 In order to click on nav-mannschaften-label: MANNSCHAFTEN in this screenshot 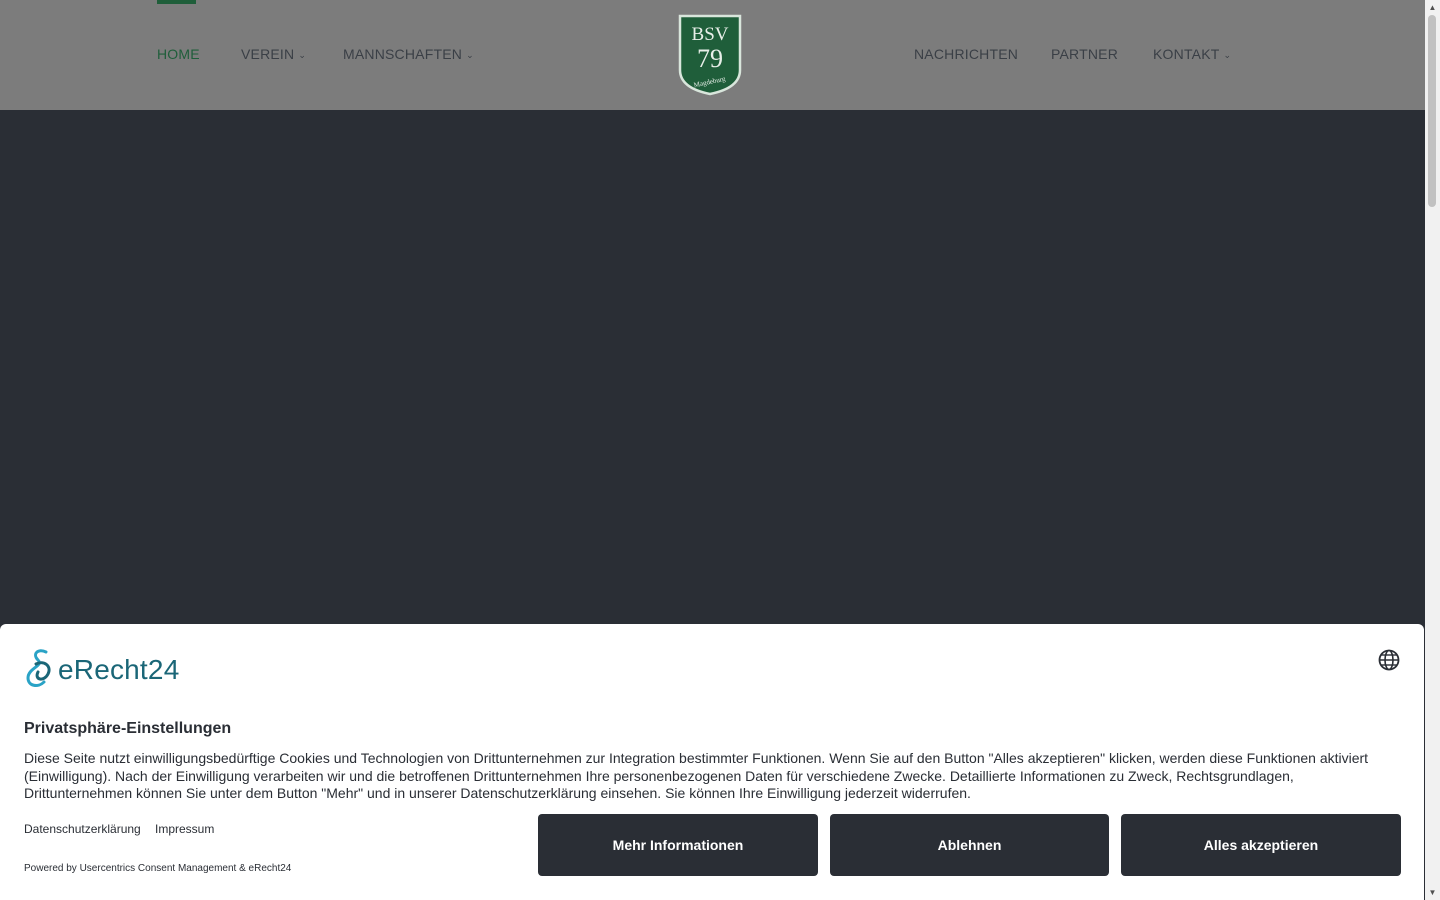, I will do `click(403, 54)`.